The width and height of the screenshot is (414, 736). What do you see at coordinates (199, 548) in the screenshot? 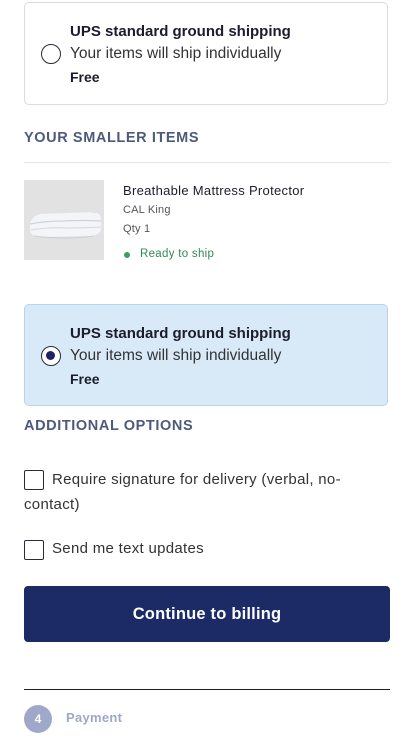
I see `text-updates-checkbox-label: Send me text updates` at bounding box center [199, 548].